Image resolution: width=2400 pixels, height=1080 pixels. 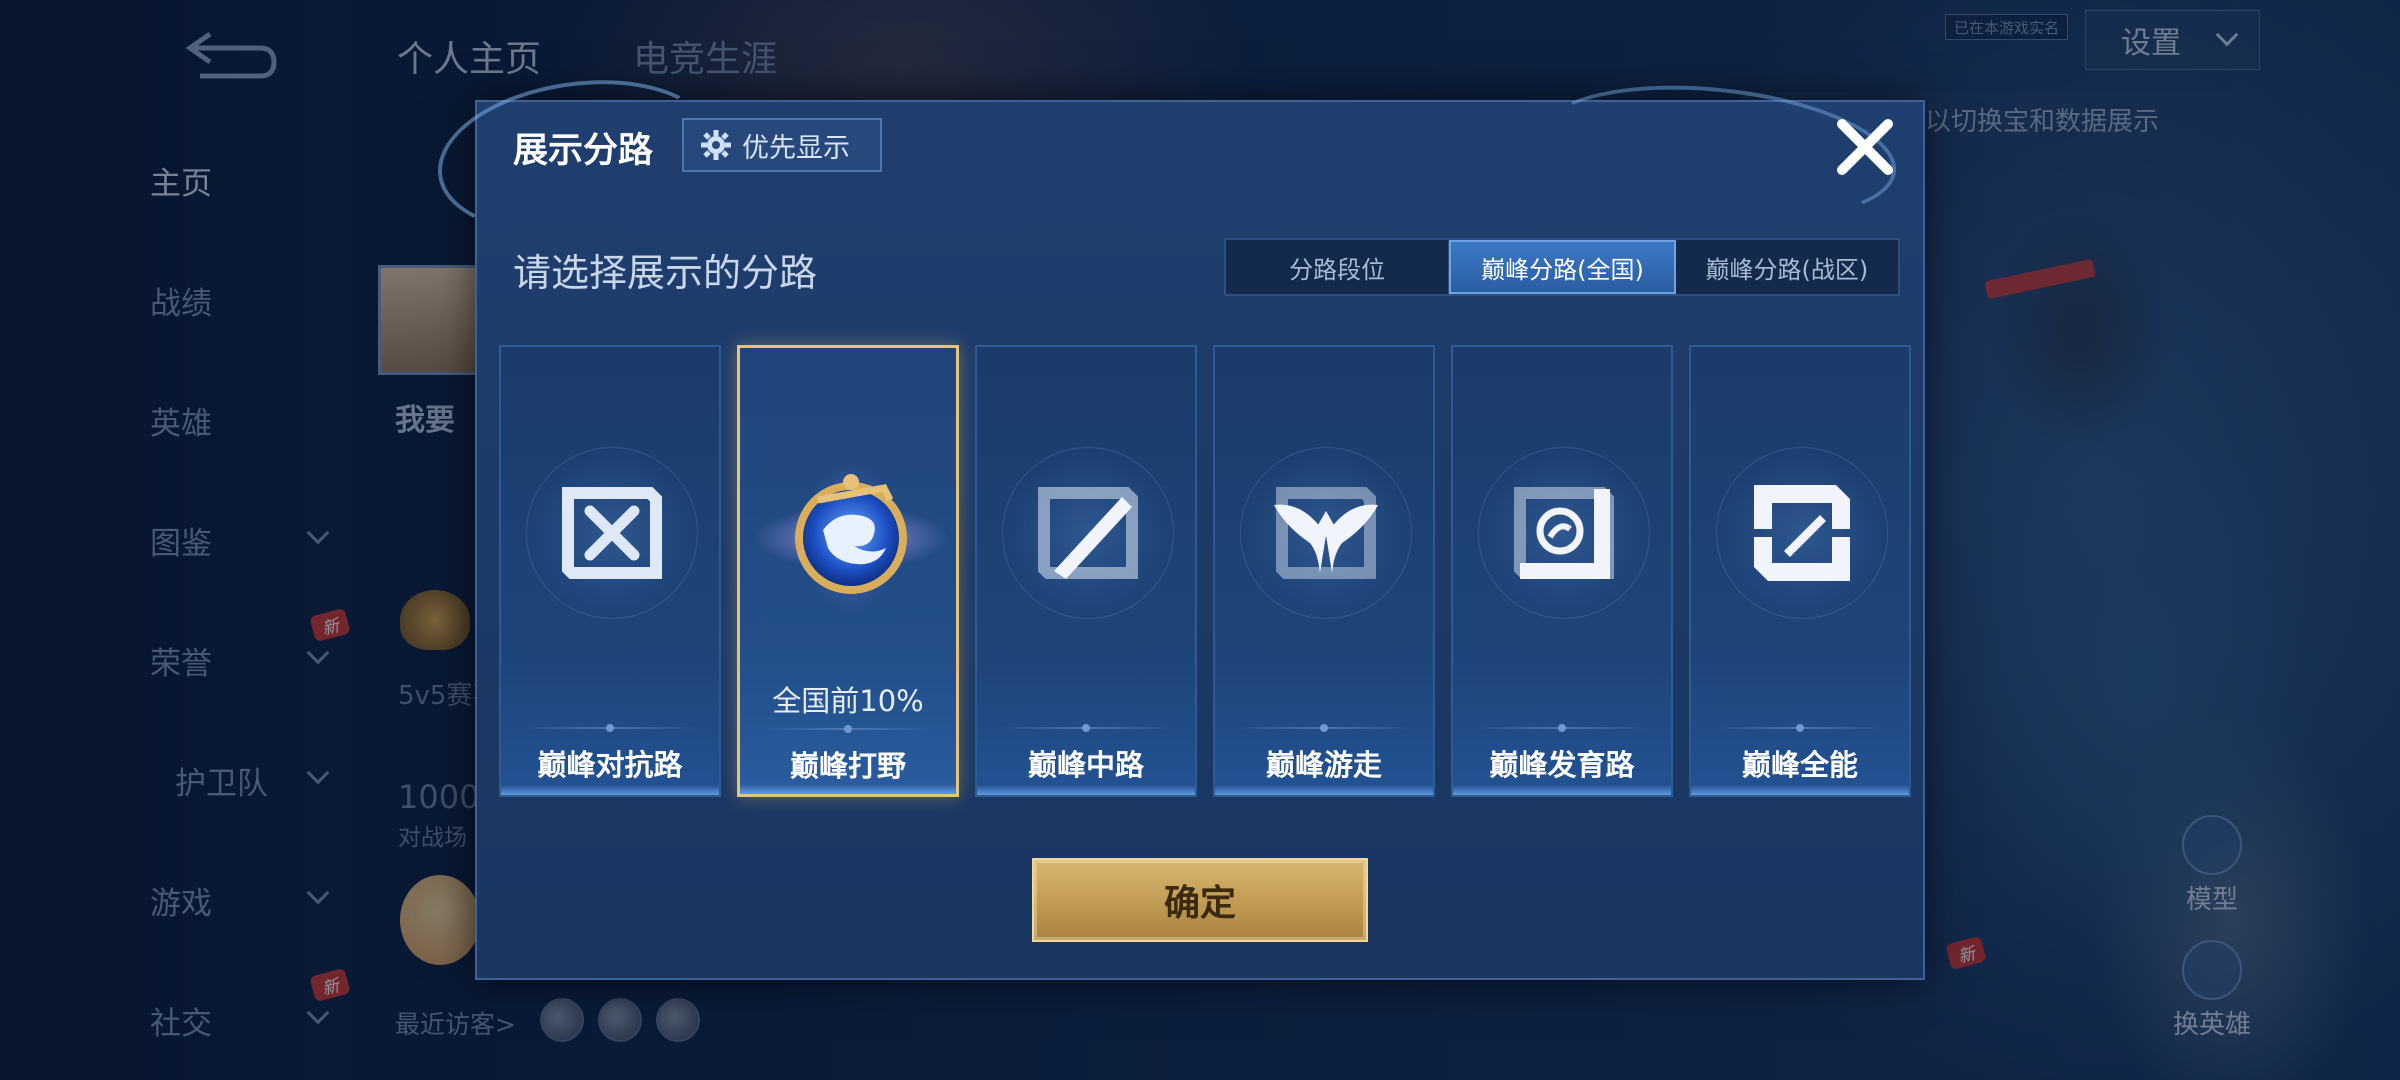 I want to click on sword-cross-icon, so click(x=612, y=533).